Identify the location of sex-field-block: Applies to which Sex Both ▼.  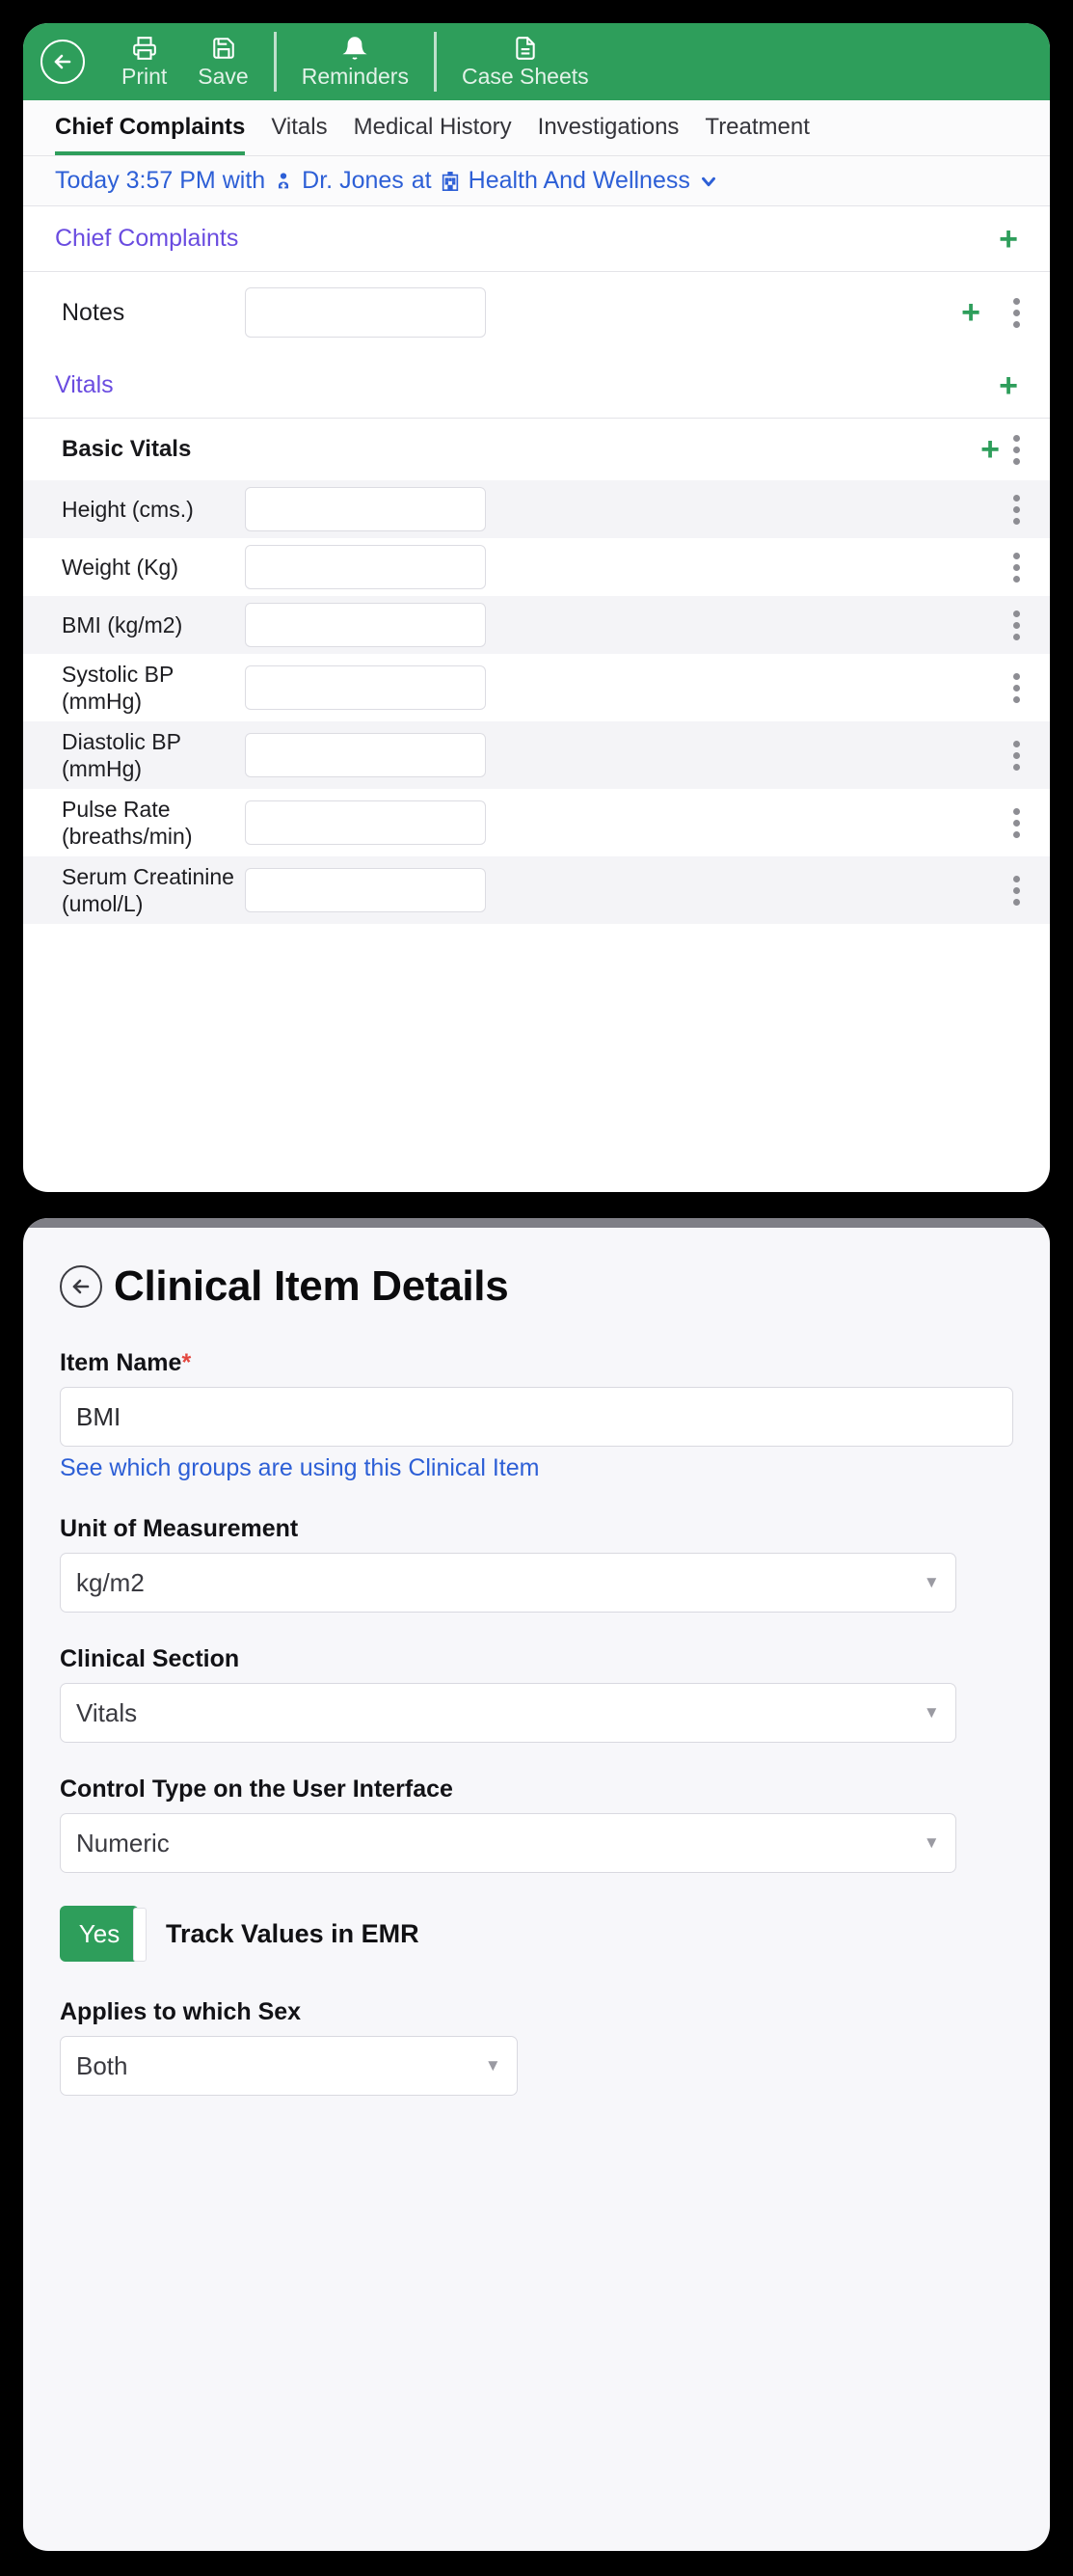
(536, 2047).